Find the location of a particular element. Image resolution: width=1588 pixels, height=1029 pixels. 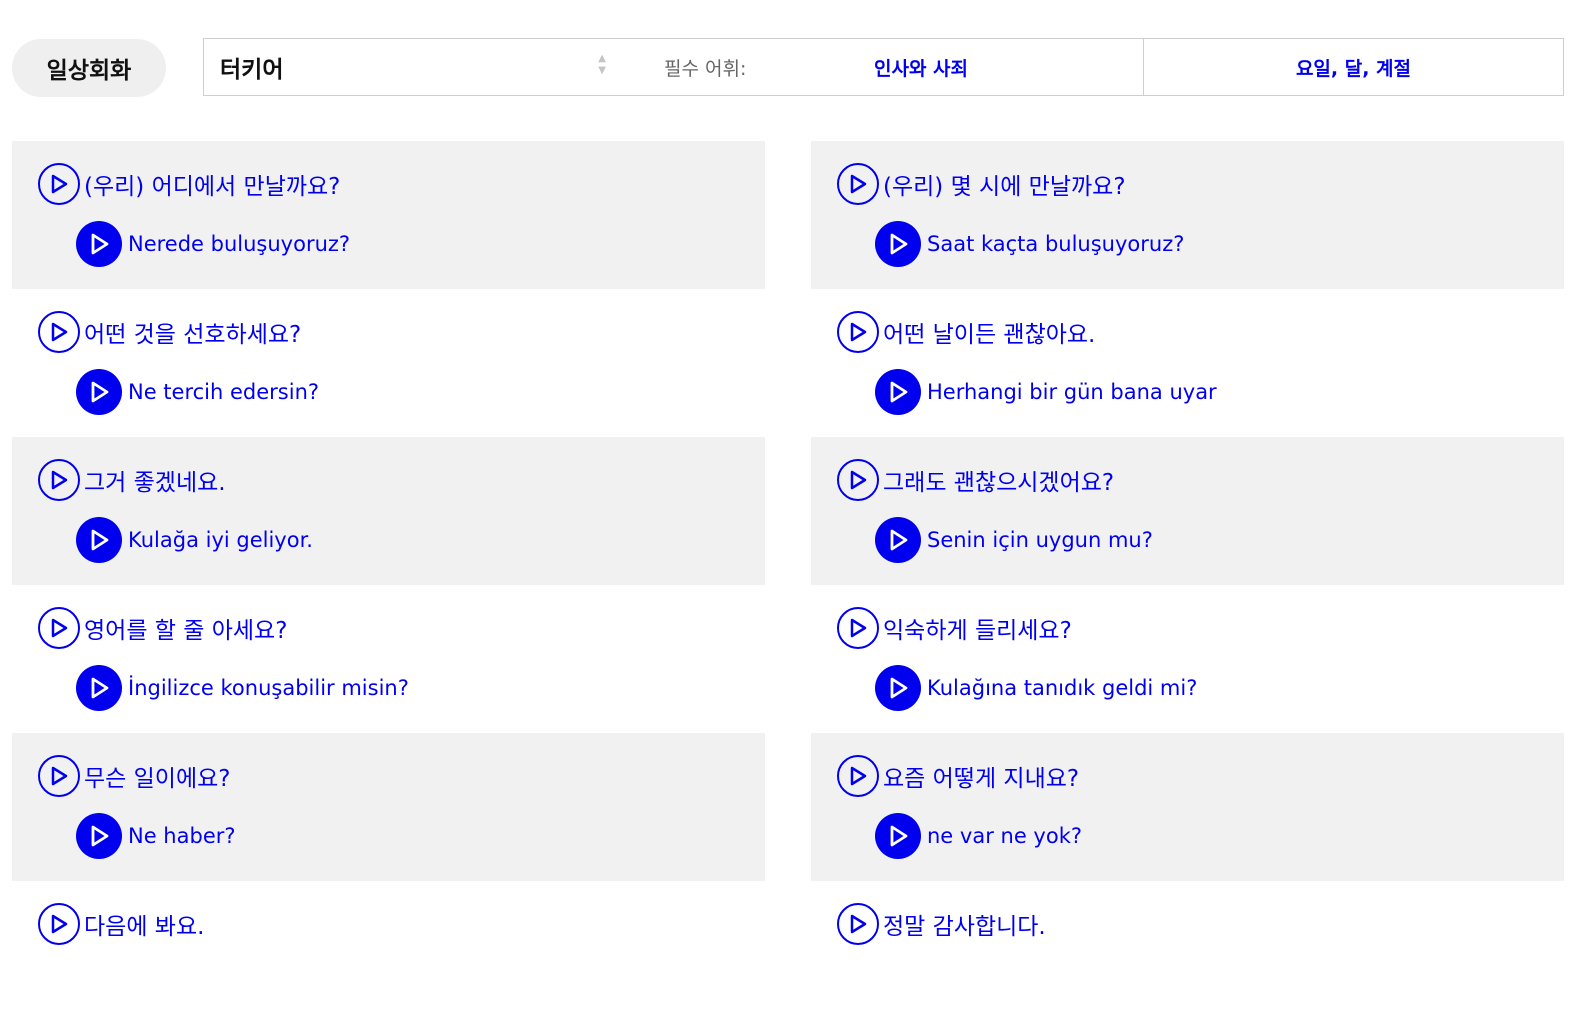

korean-text: 다음에 봐요. is located at coordinates (144, 927).